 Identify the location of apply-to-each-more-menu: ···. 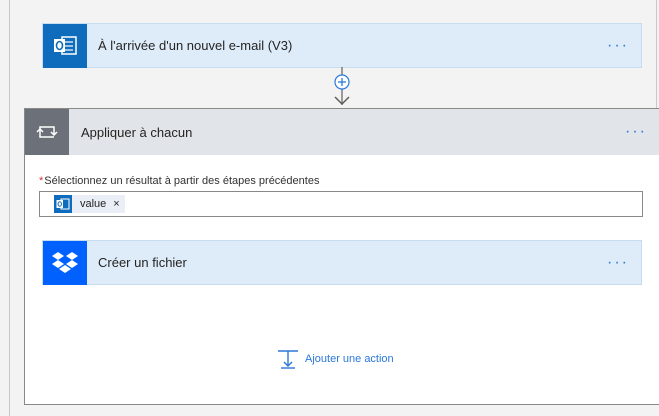
(636, 132).